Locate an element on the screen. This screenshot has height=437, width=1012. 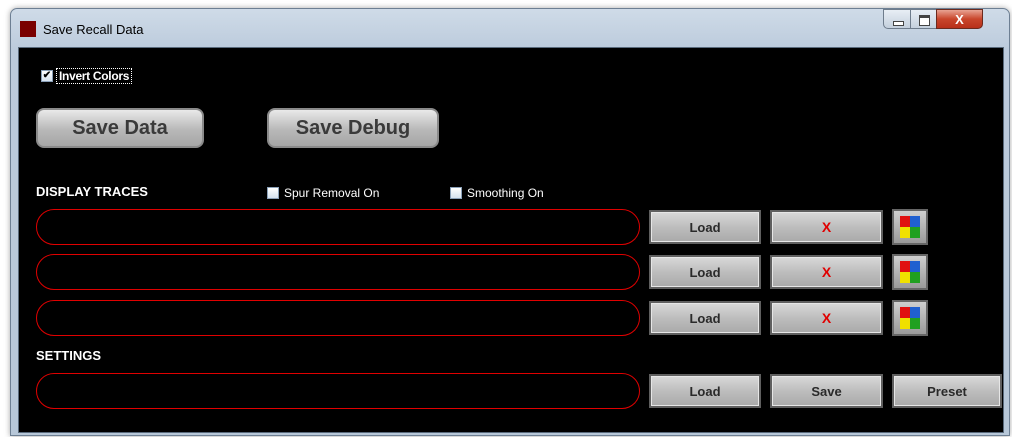
invert-colors-option: ✔ Invert Colors is located at coordinates (87, 76).